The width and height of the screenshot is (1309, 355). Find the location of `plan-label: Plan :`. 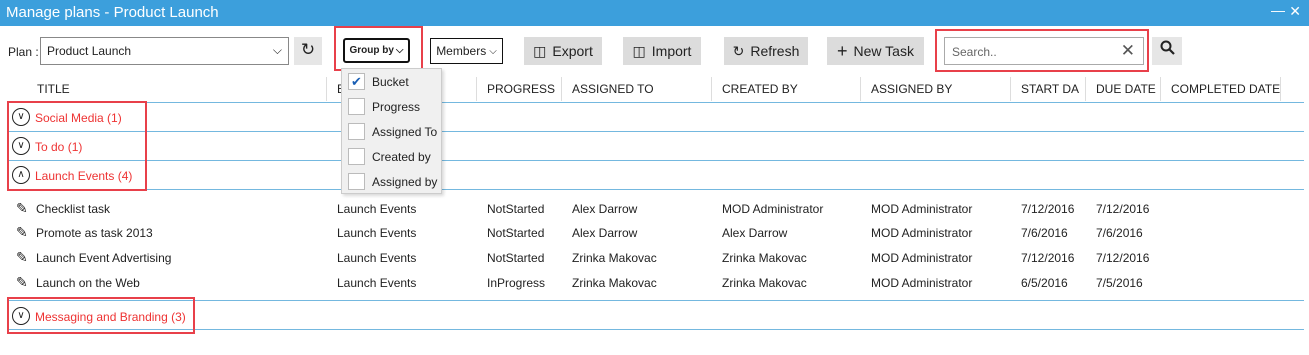

plan-label: Plan : is located at coordinates (23, 52).